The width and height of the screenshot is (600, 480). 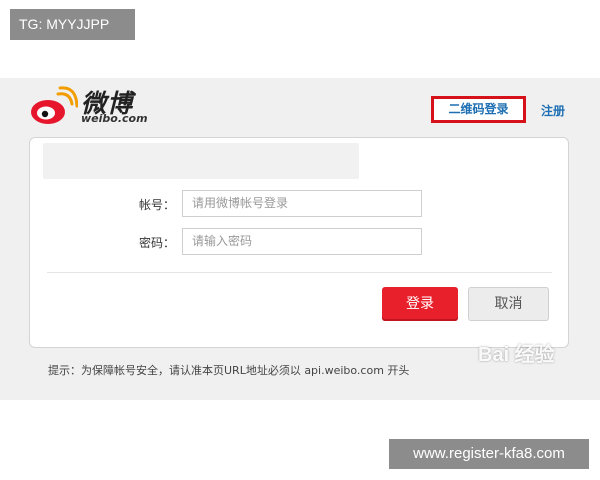 I want to click on watermark-baidu: Bai 经验, so click(x=516, y=355).